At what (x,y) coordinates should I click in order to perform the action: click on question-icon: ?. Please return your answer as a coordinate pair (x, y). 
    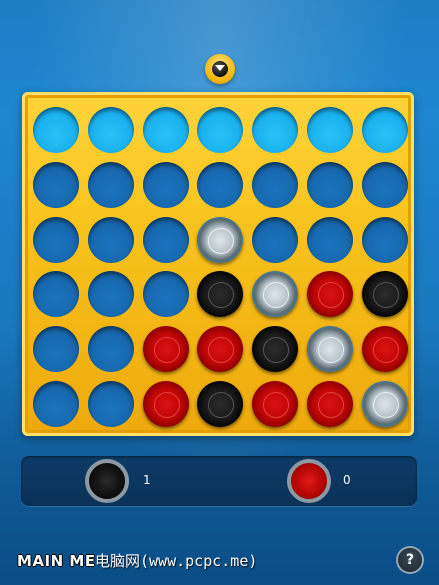
    Looking at the image, I should click on (410, 560).